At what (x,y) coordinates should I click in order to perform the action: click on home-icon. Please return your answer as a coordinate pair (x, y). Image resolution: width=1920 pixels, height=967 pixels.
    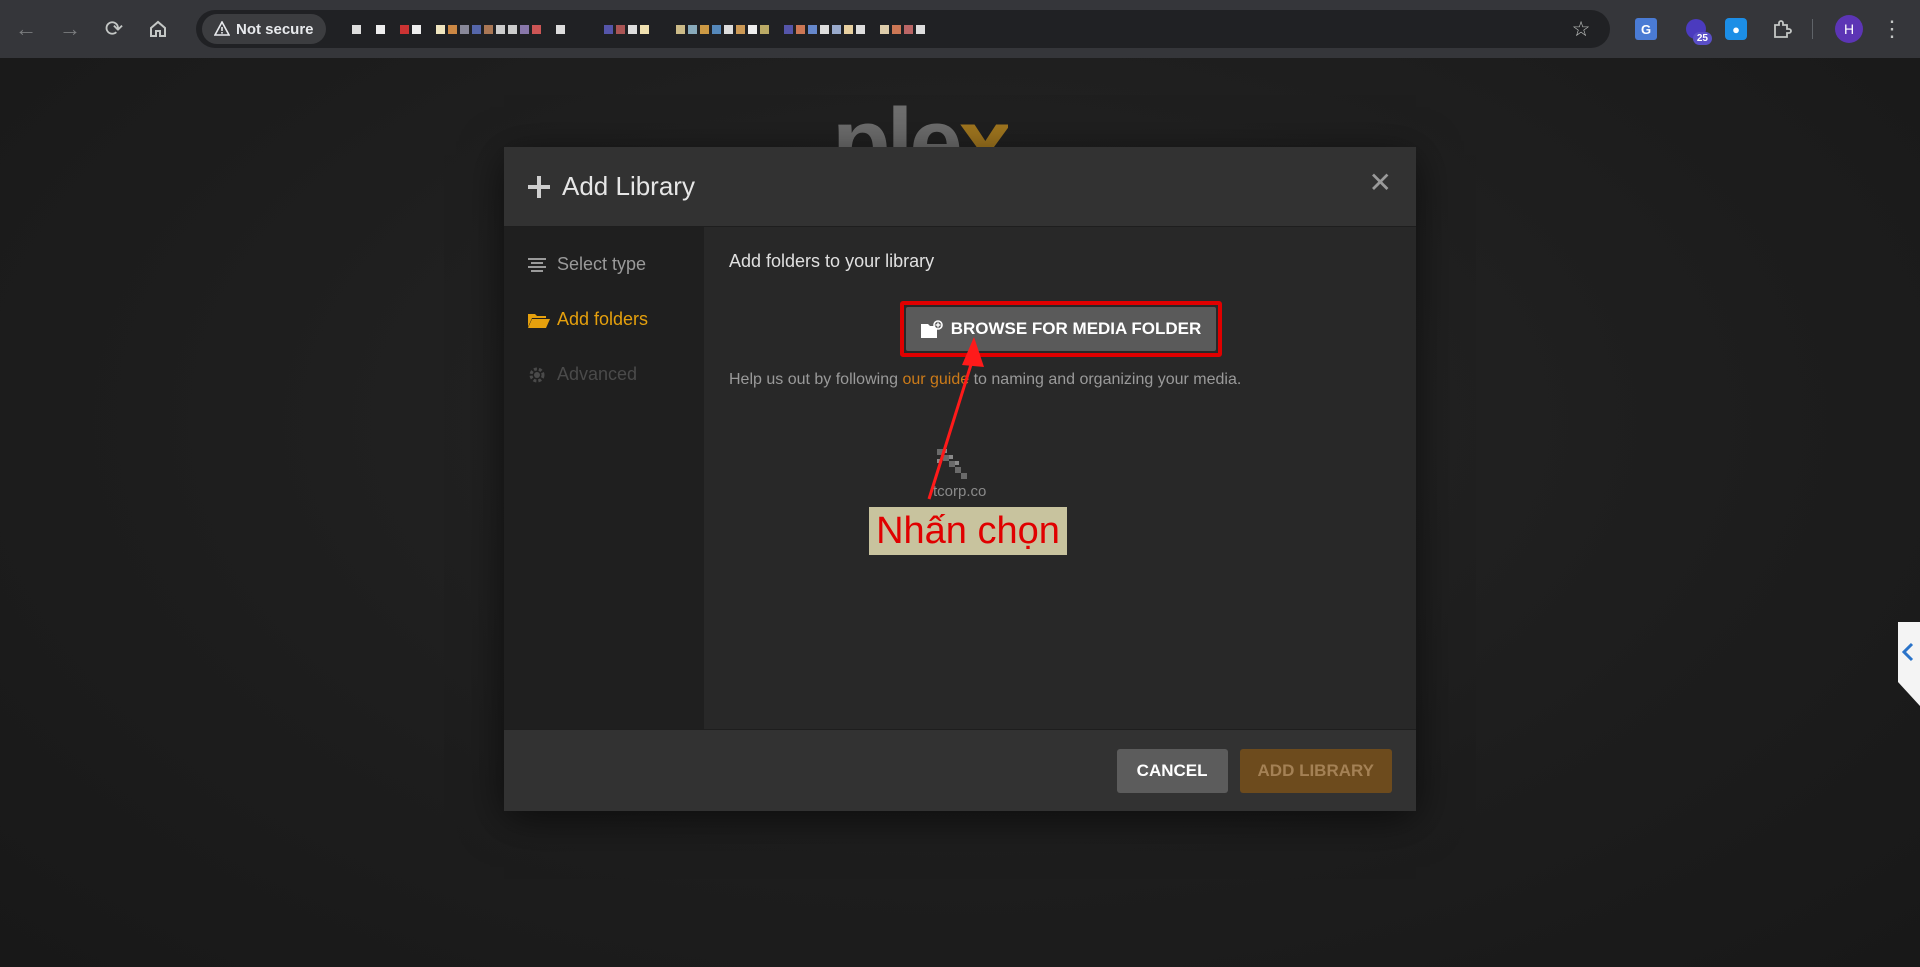
    Looking at the image, I should click on (158, 29).